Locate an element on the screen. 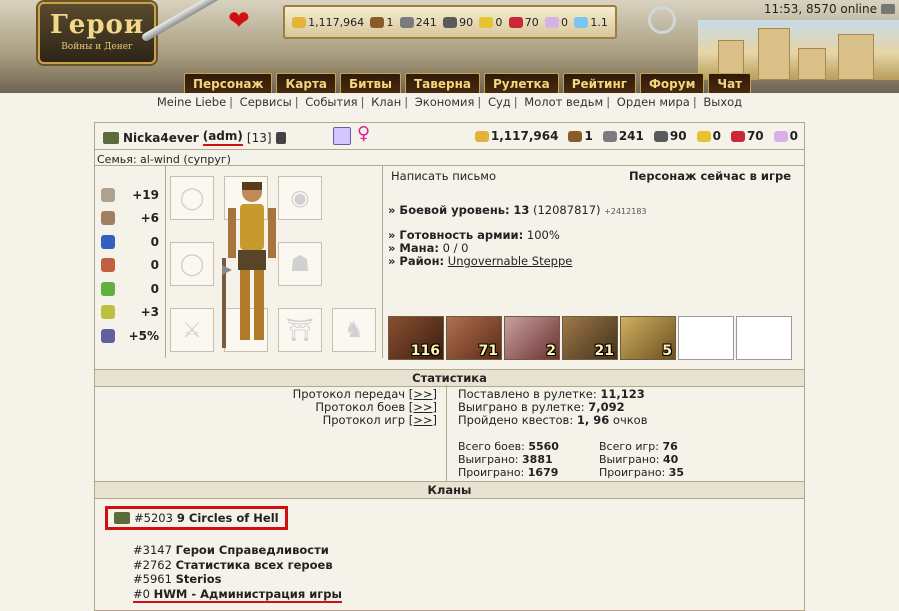 This screenshot has height=611, width=899. subnav-events: События is located at coordinates (331, 102).